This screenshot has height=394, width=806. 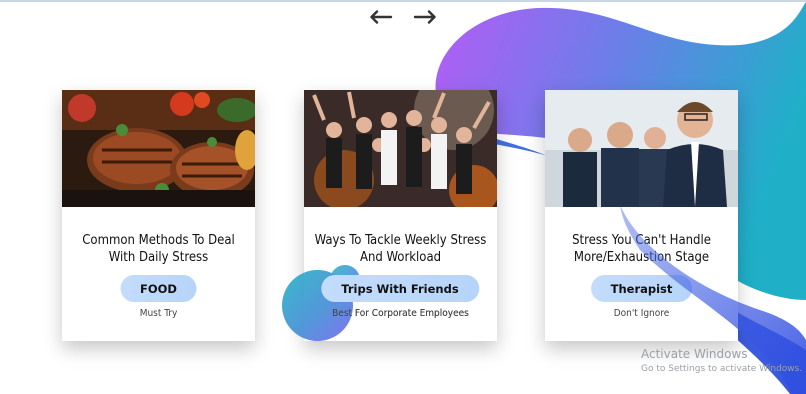 What do you see at coordinates (400, 288) in the screenshot?
I see `trips-with-friends-button-overlay: Trips With Friends` at bounding box center [400, 288].